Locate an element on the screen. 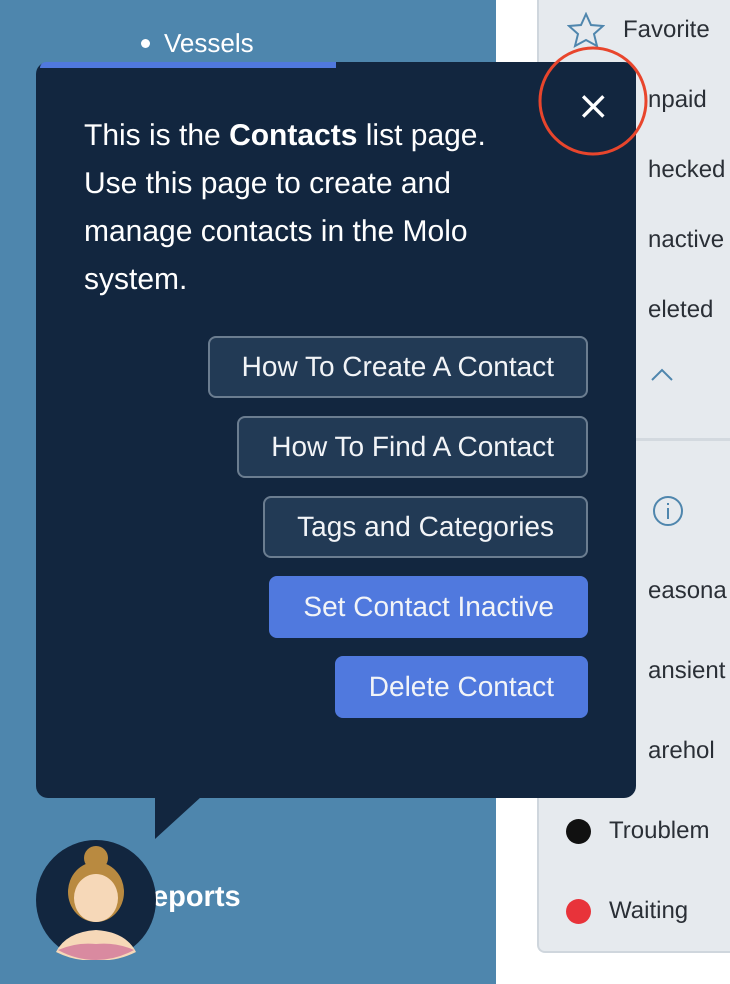 The image size is (730, 984). star-icon is located at coordinates (586, 30).